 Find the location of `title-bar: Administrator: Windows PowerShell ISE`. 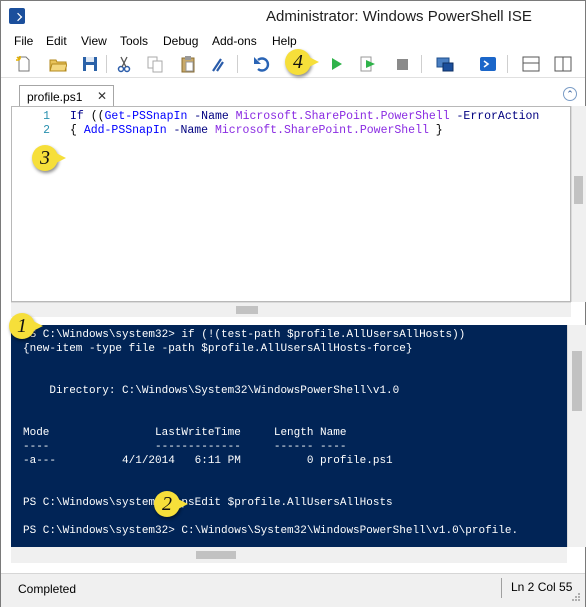

title-bar: Administrator: Windows PowerShell ISE is located at coordinates (293, 16).